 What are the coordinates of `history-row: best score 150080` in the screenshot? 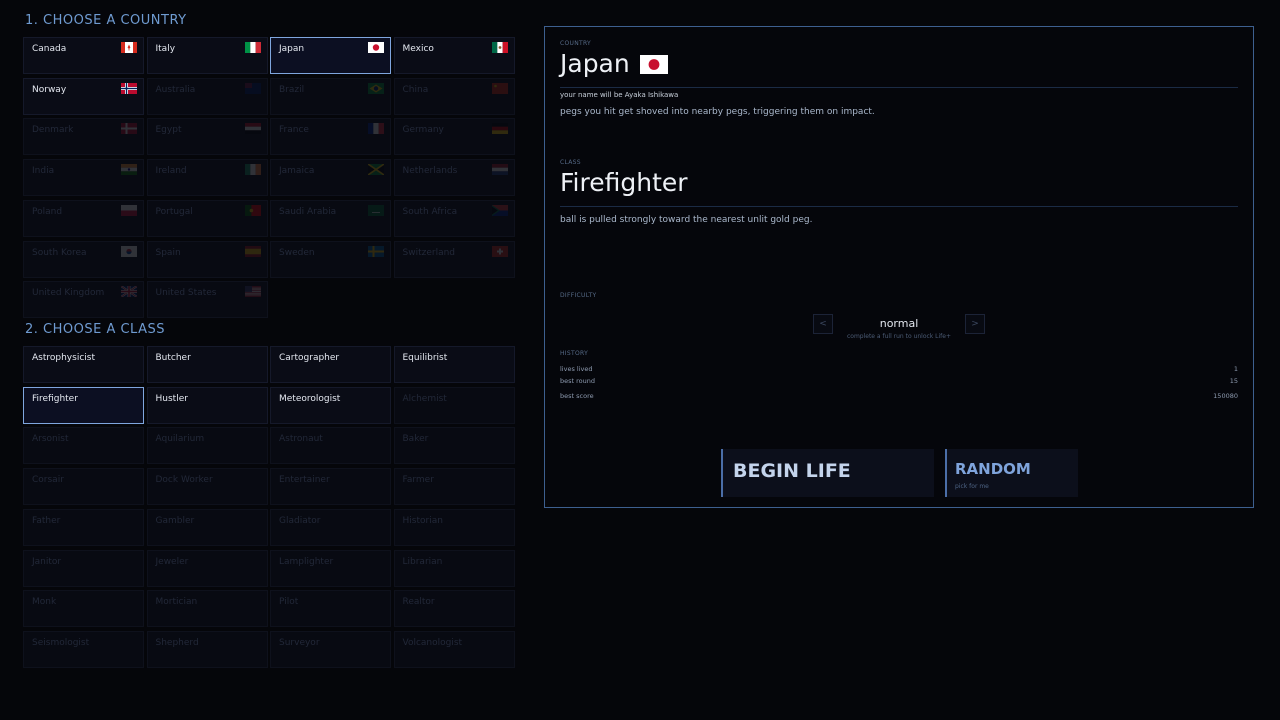 It's located at (899, 397).